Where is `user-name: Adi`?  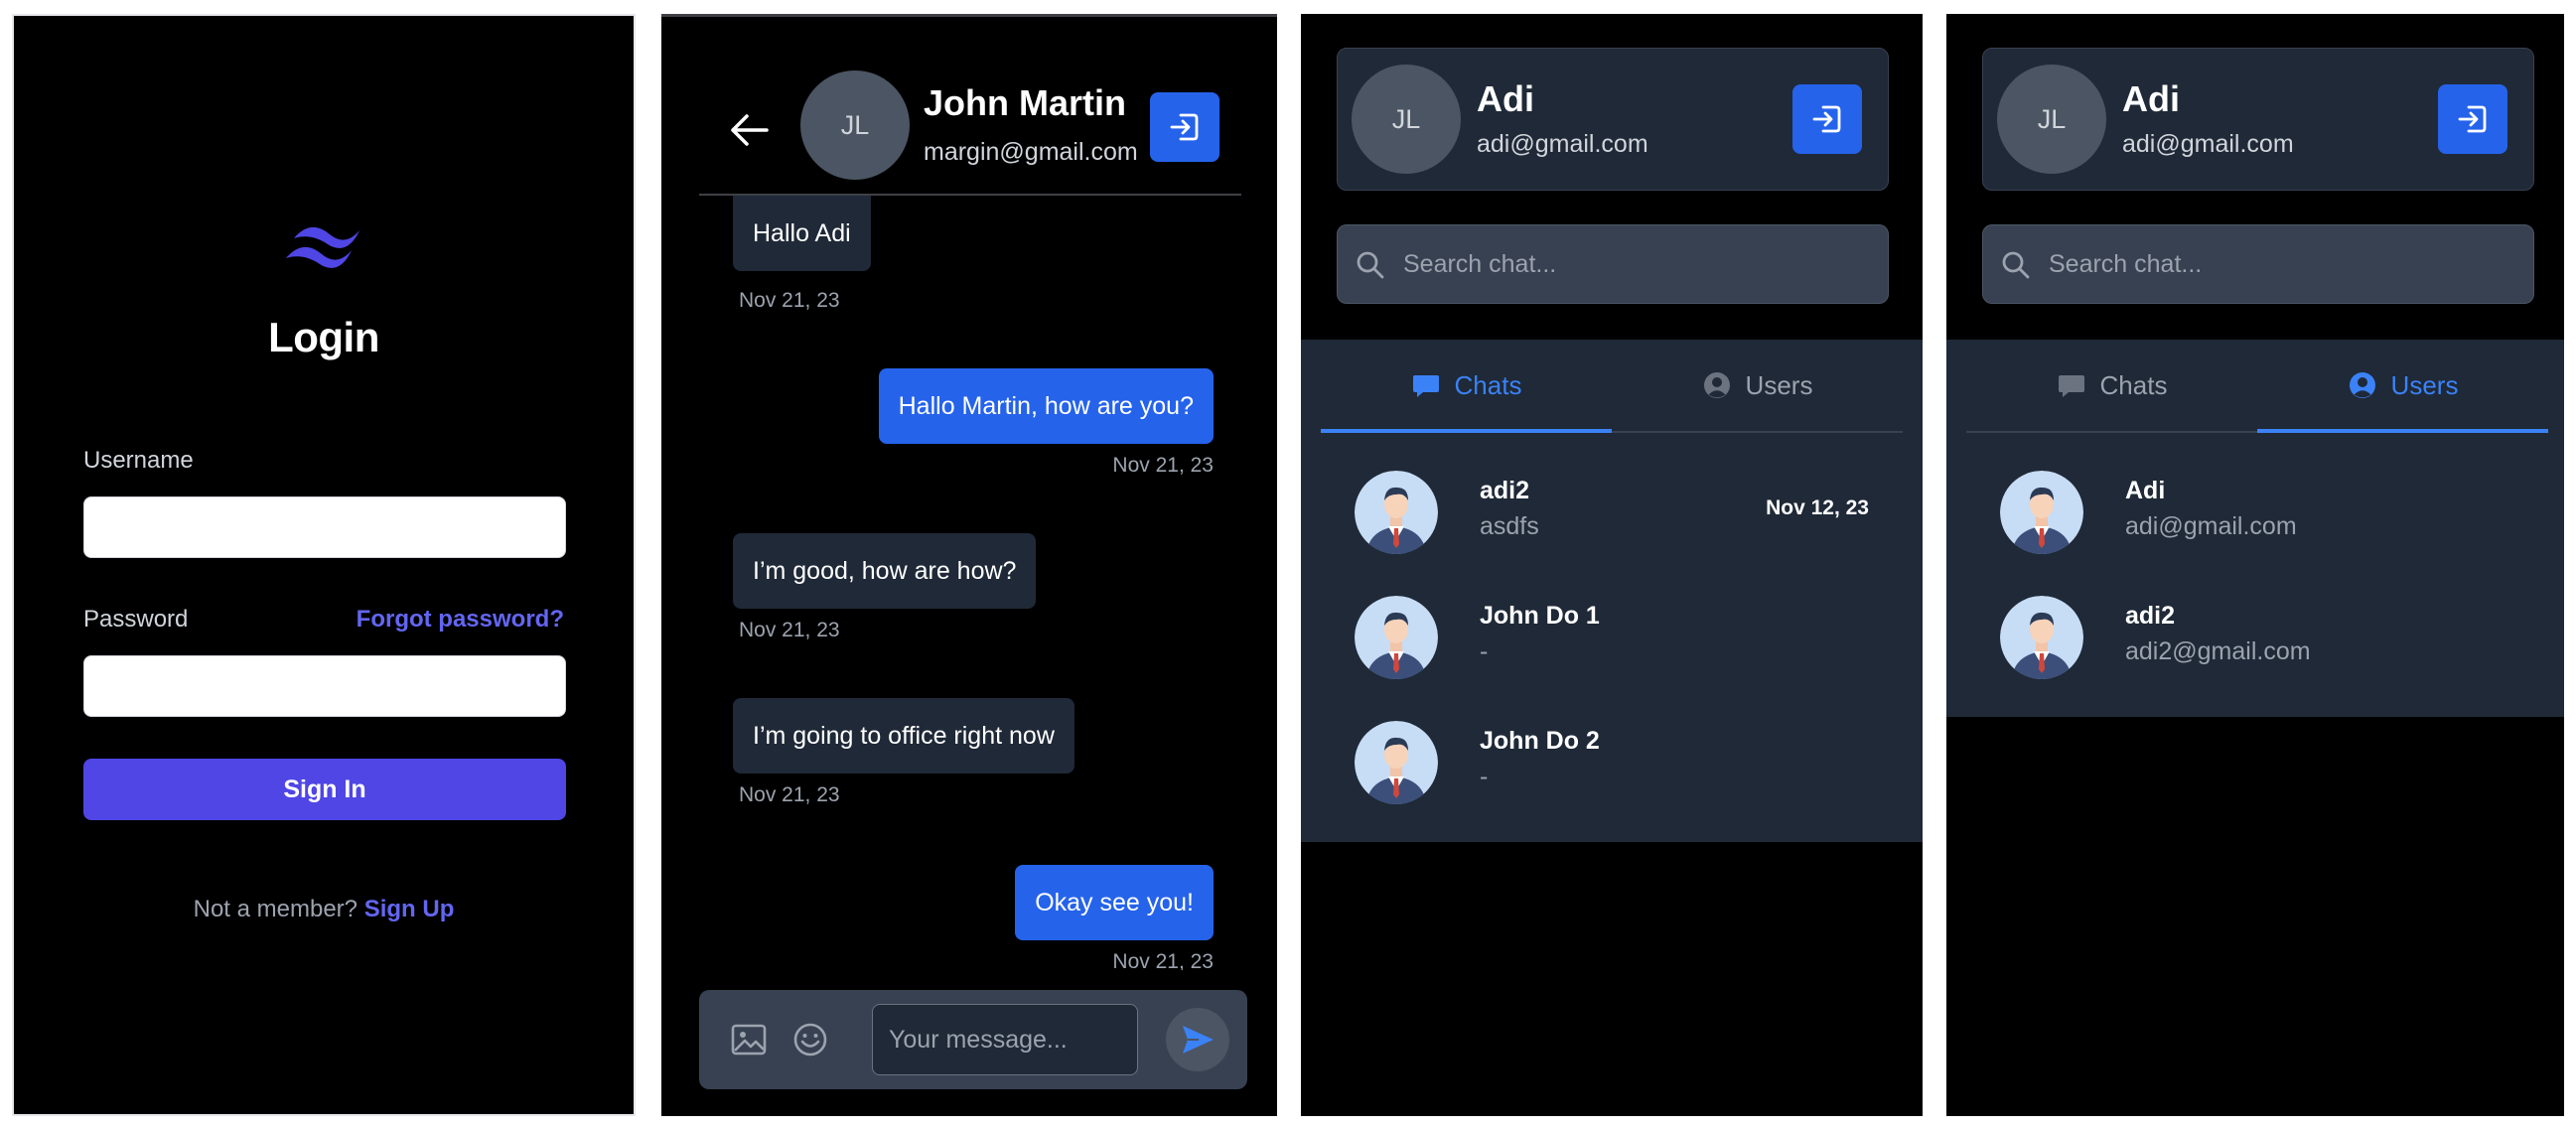 user-name: Adi is located at coordinates (2145, 490).